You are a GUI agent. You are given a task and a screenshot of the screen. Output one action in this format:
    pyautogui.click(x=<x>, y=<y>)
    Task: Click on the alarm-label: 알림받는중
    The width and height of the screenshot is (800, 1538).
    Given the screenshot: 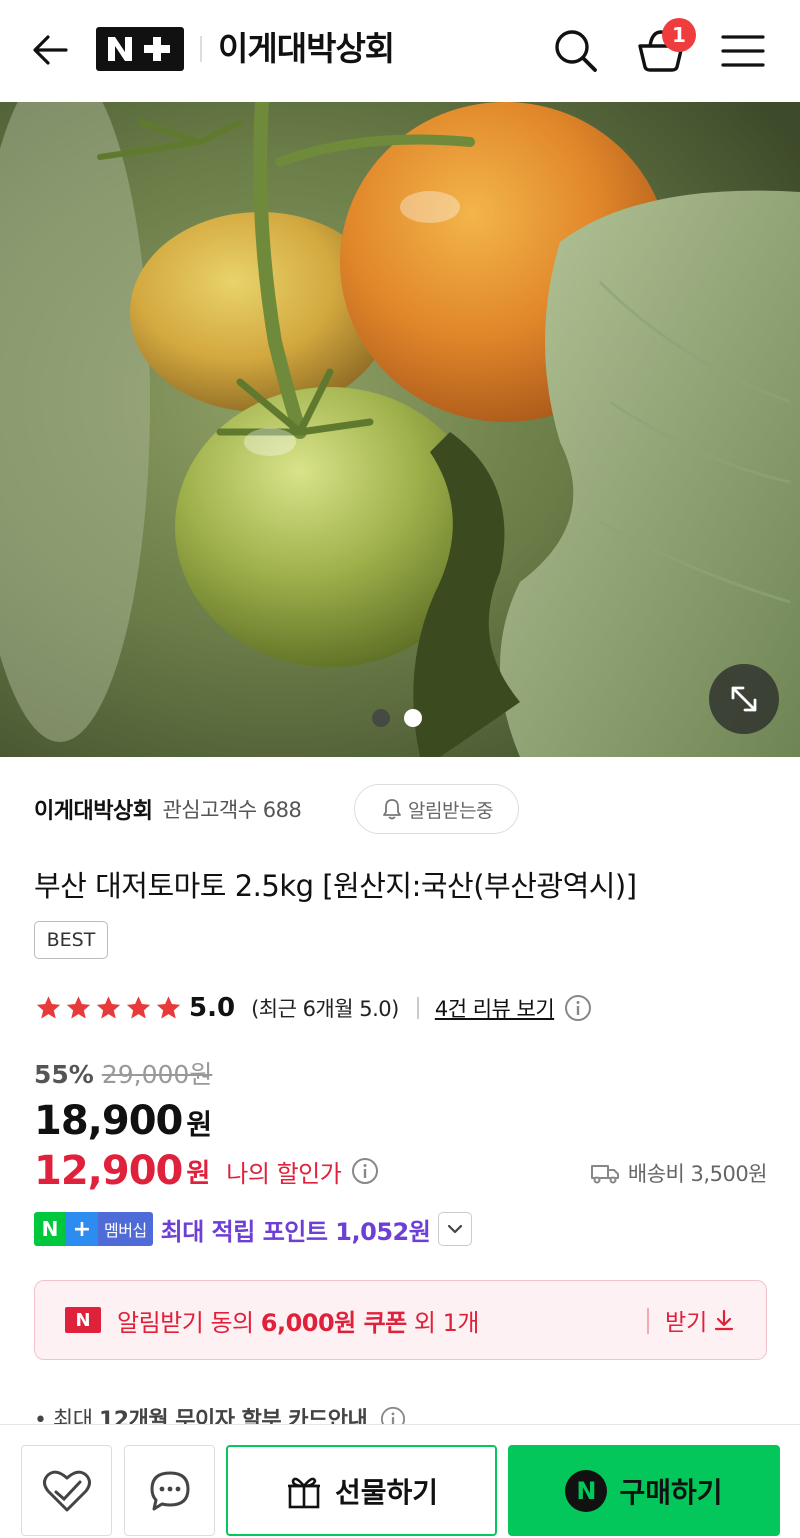 What is the action you would take?
    pyautogui.click(x=450, y=810)
    